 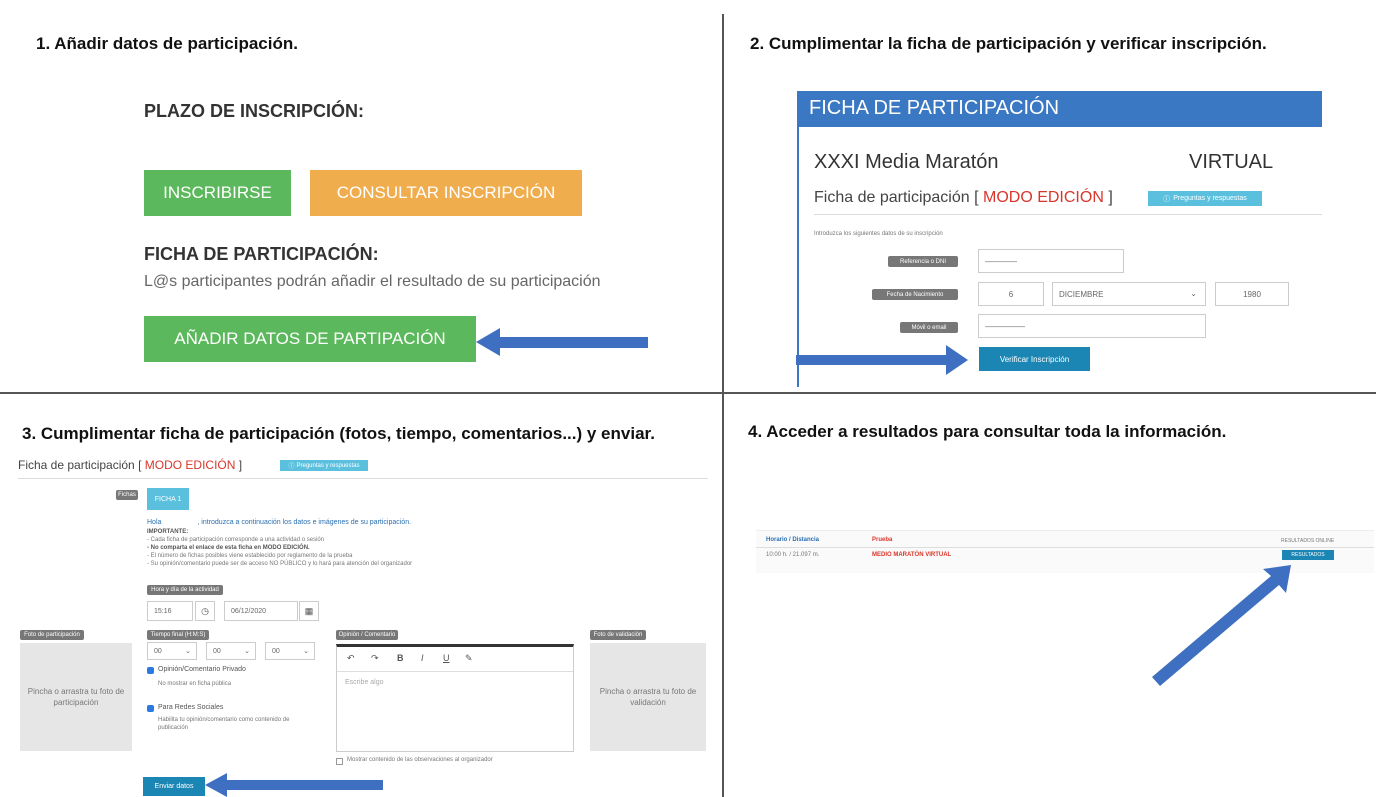 I want to click on col-resultados: RESULTADOS ONLINE, so click(x=1308, y=541).